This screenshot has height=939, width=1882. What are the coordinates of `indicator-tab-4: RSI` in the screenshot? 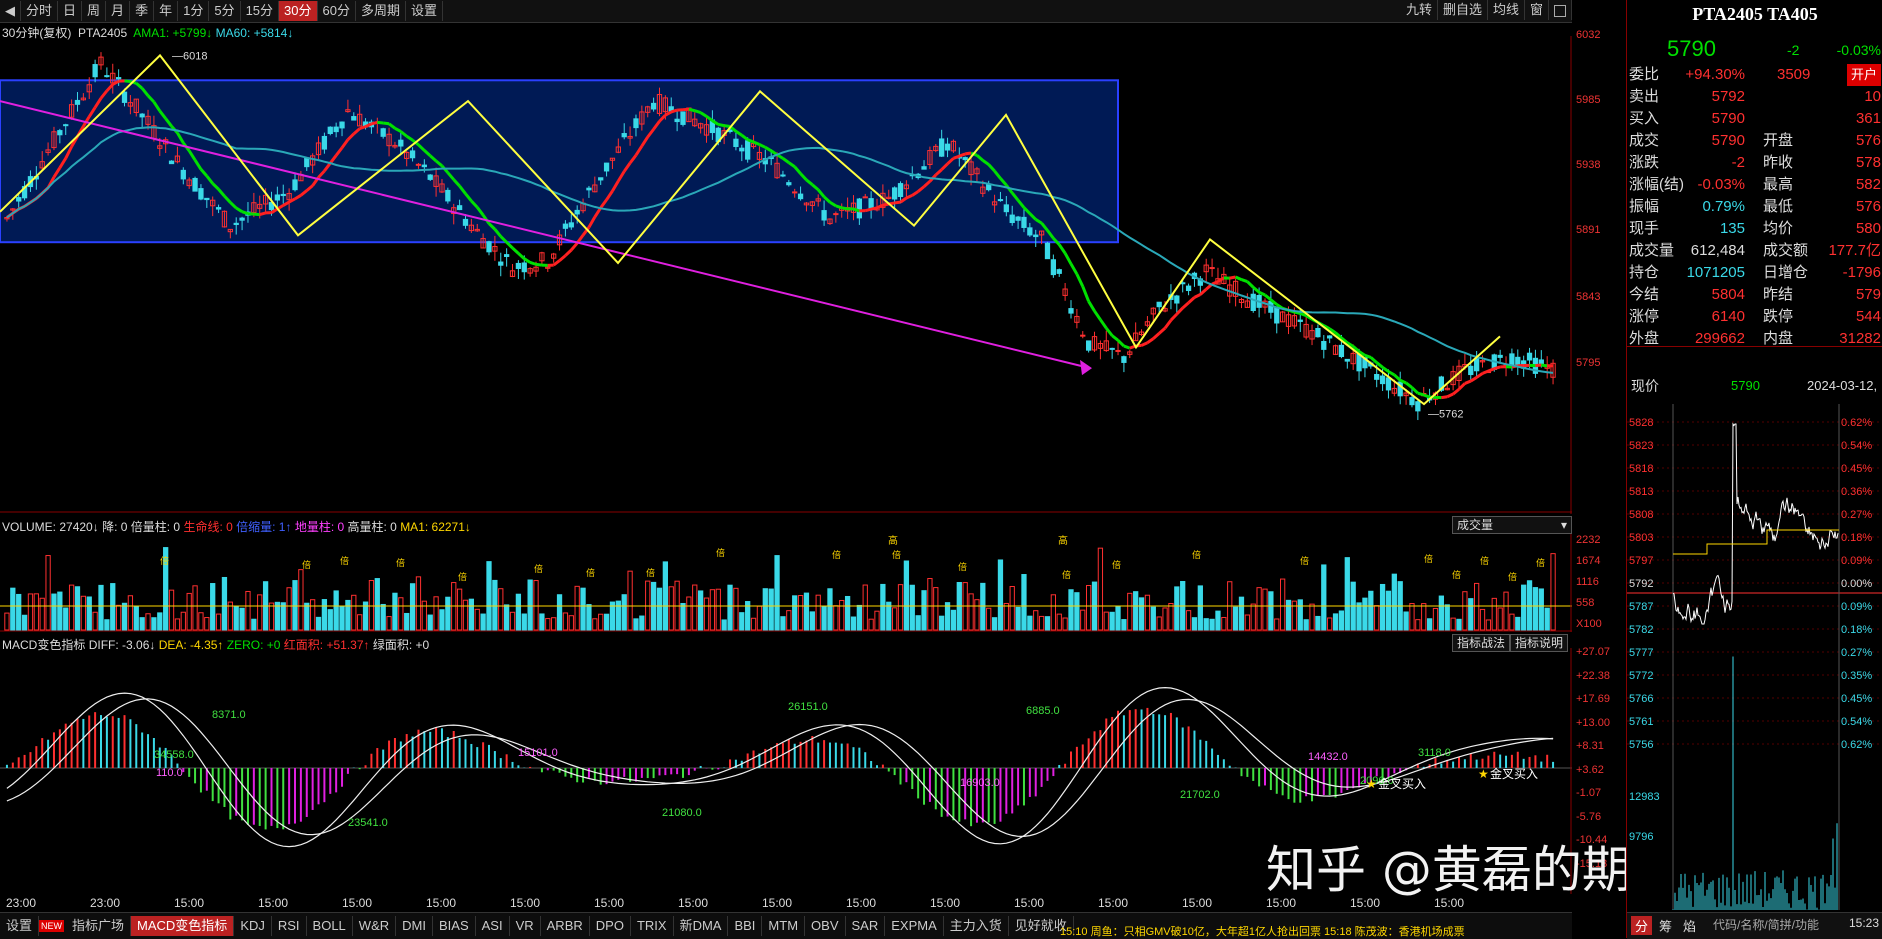 It's located at (289, 926).